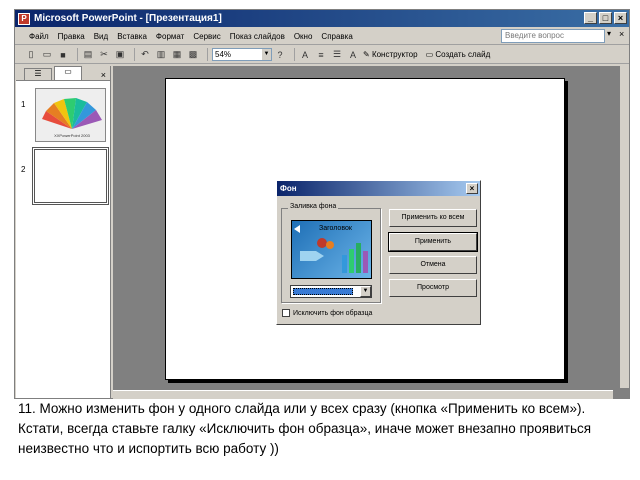 This screenshot has width=640, height=480. Describe the element at coordinates (223, 54) in the screenshot. I see `zoom-value: 54%` at that location.